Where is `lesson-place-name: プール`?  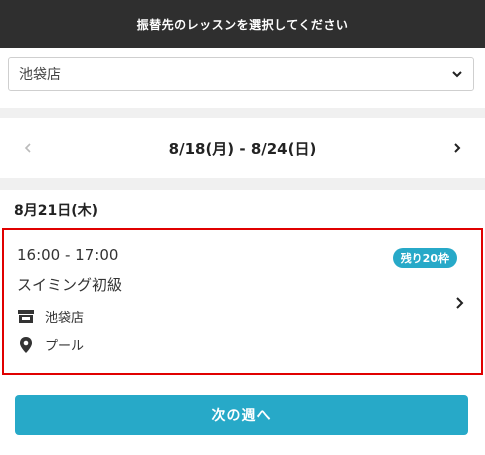
lesson-place-name: プール is located at coordinates (65, 346).